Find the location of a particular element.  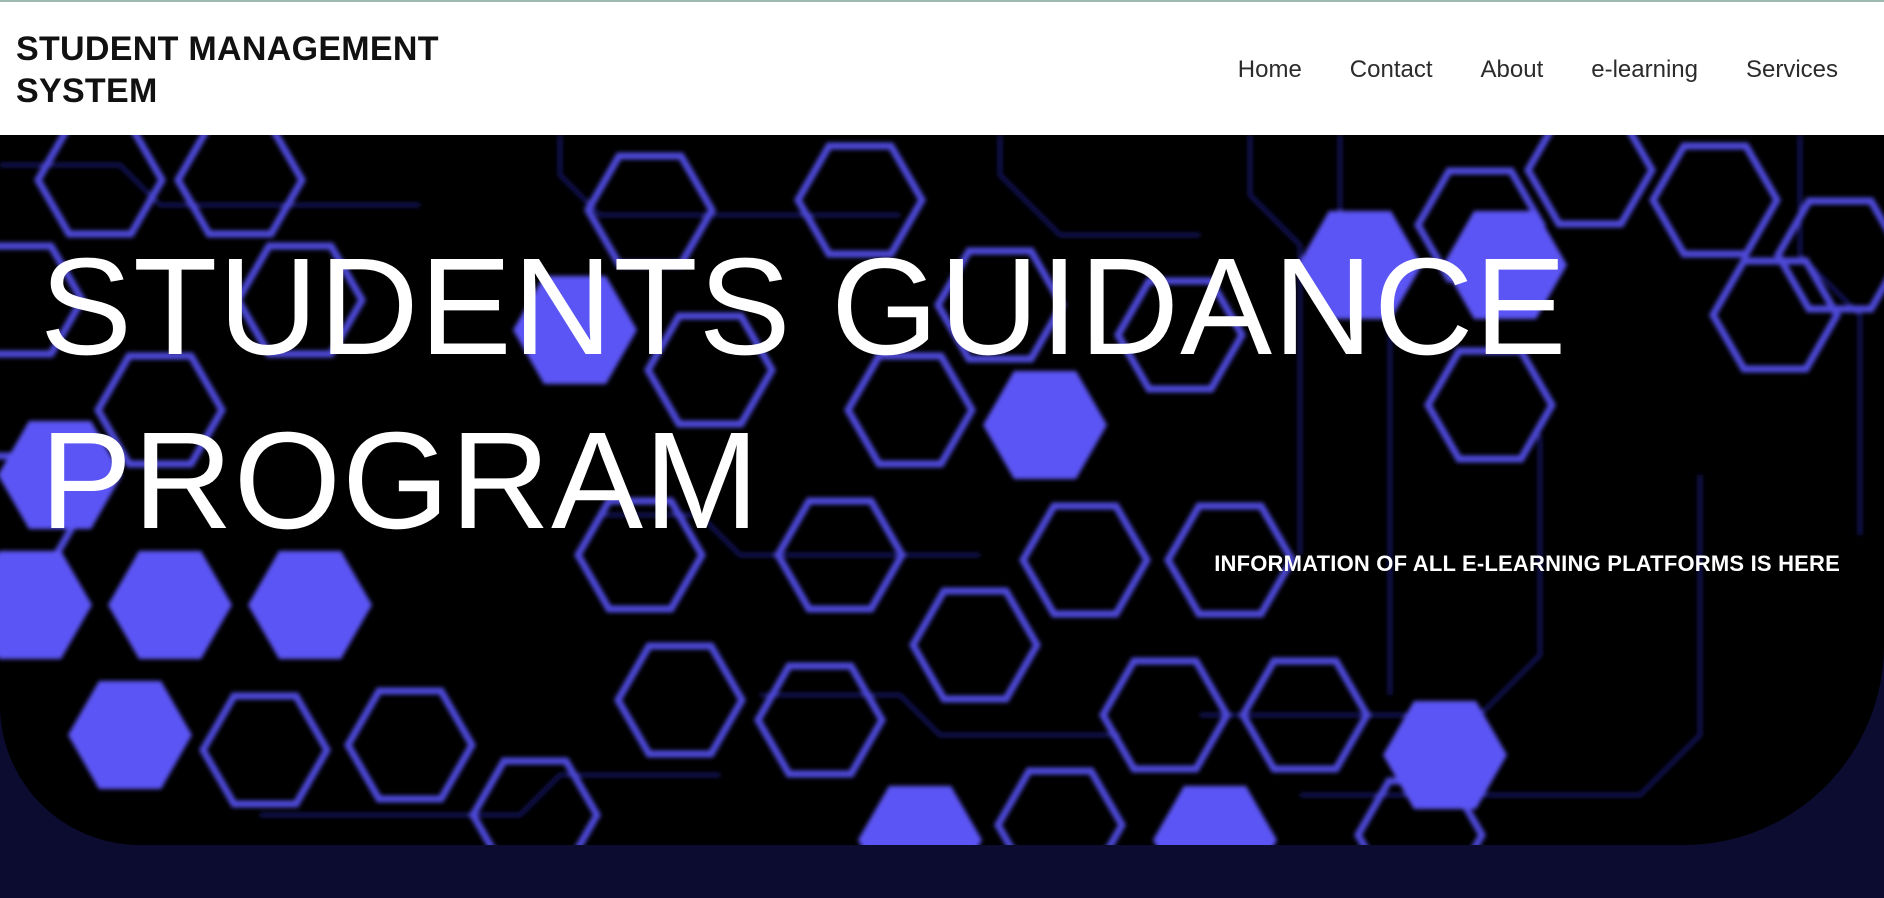

nav-item-about: About is located at coordinates (1512, 70).